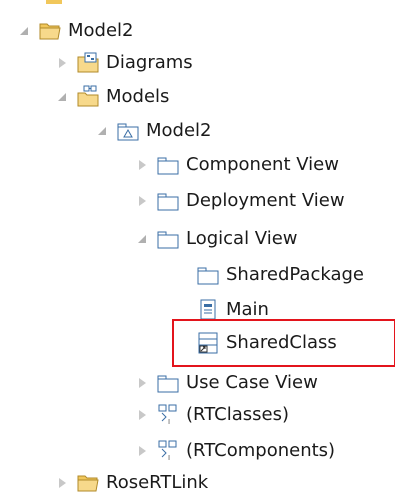  I want to click on tree-item-label: (RTComponents), so click(261, 450).